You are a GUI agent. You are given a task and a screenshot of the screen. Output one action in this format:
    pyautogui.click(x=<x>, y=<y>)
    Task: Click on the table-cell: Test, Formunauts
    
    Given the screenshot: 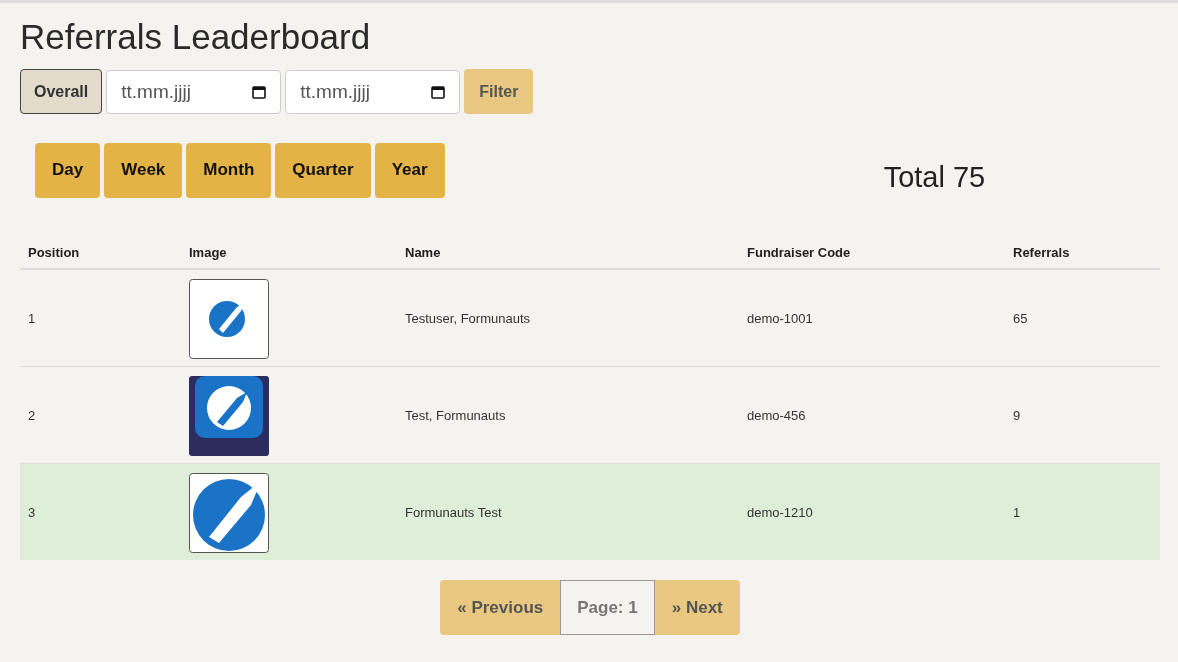 What is the action you would take?
    pyautogui.click(x=455, y=415)
    